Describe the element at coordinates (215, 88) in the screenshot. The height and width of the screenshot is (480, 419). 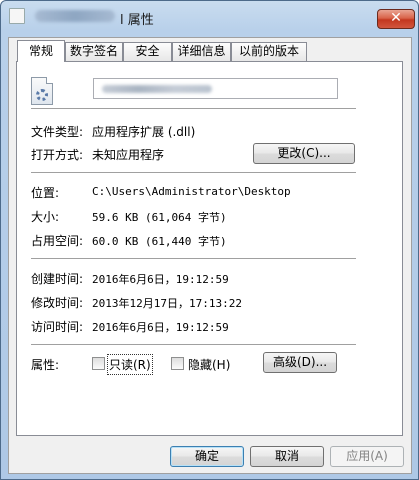
I see `filename-input` at that location.